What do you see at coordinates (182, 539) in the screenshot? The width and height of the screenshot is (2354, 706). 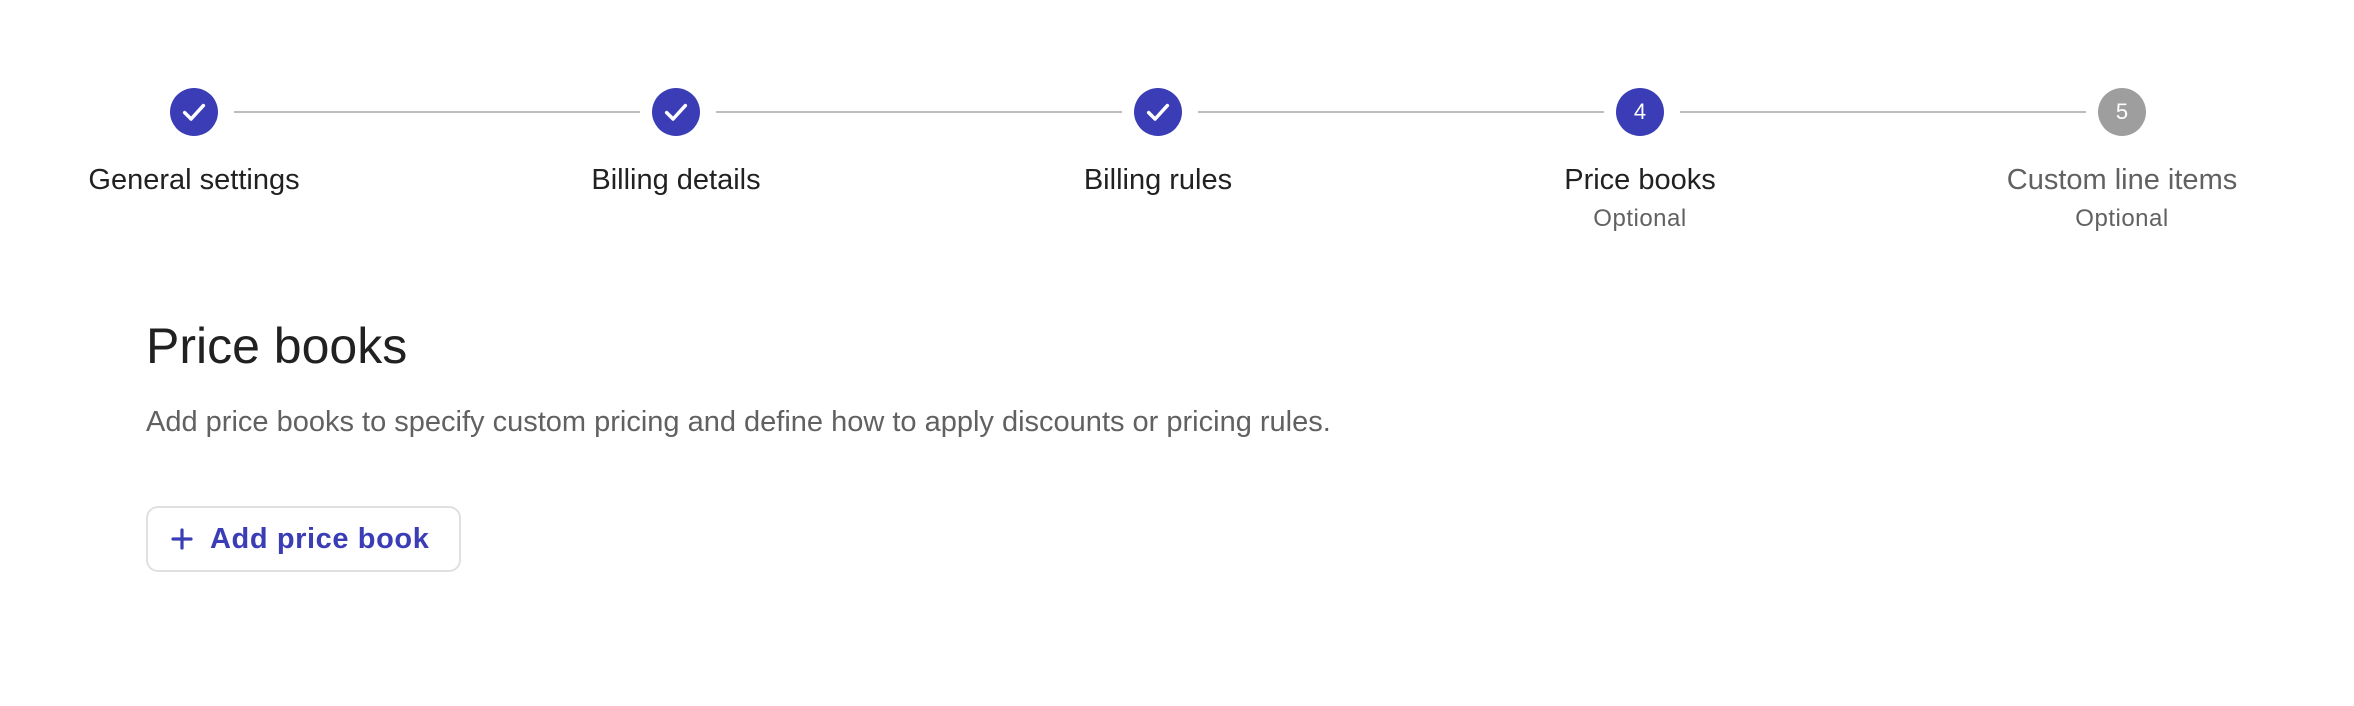 I see `plus-icon` at bounding box center [182, 539].